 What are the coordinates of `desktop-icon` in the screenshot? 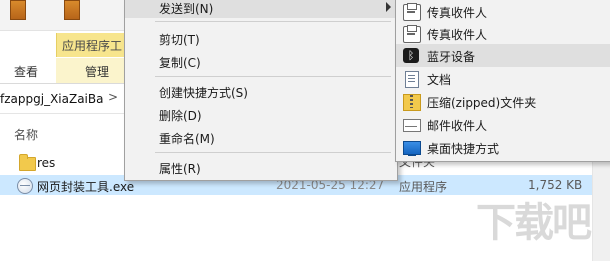 It's located at (412, 148).